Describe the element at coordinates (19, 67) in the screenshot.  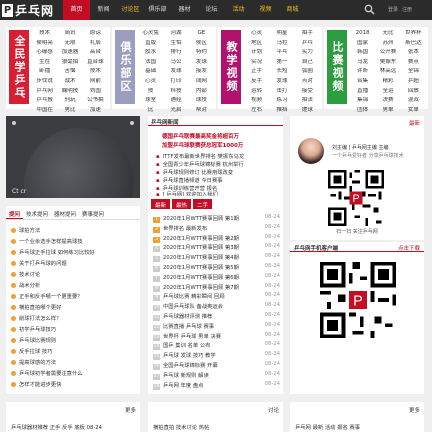
I see `category-title: 全民学乒乓` at that location.